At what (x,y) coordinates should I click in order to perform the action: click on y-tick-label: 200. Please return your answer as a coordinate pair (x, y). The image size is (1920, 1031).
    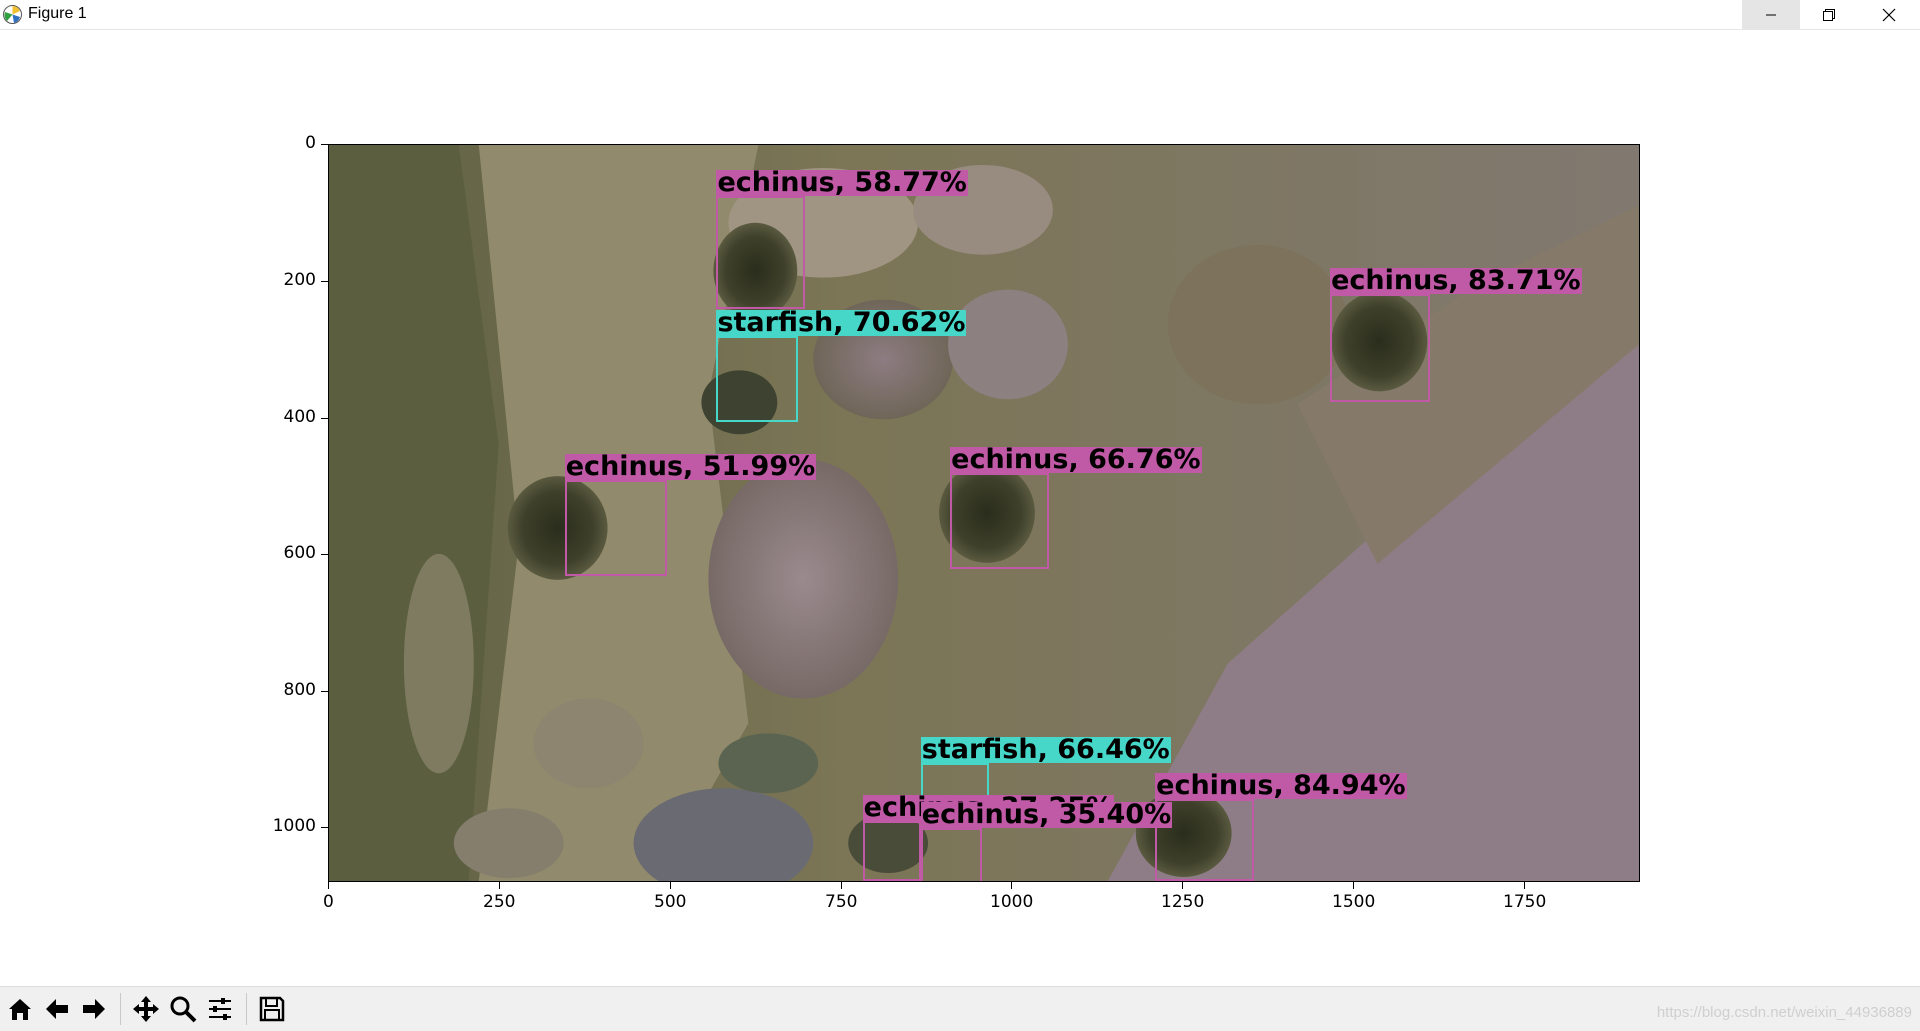
    Looking at the image, I should click on (299, 280).